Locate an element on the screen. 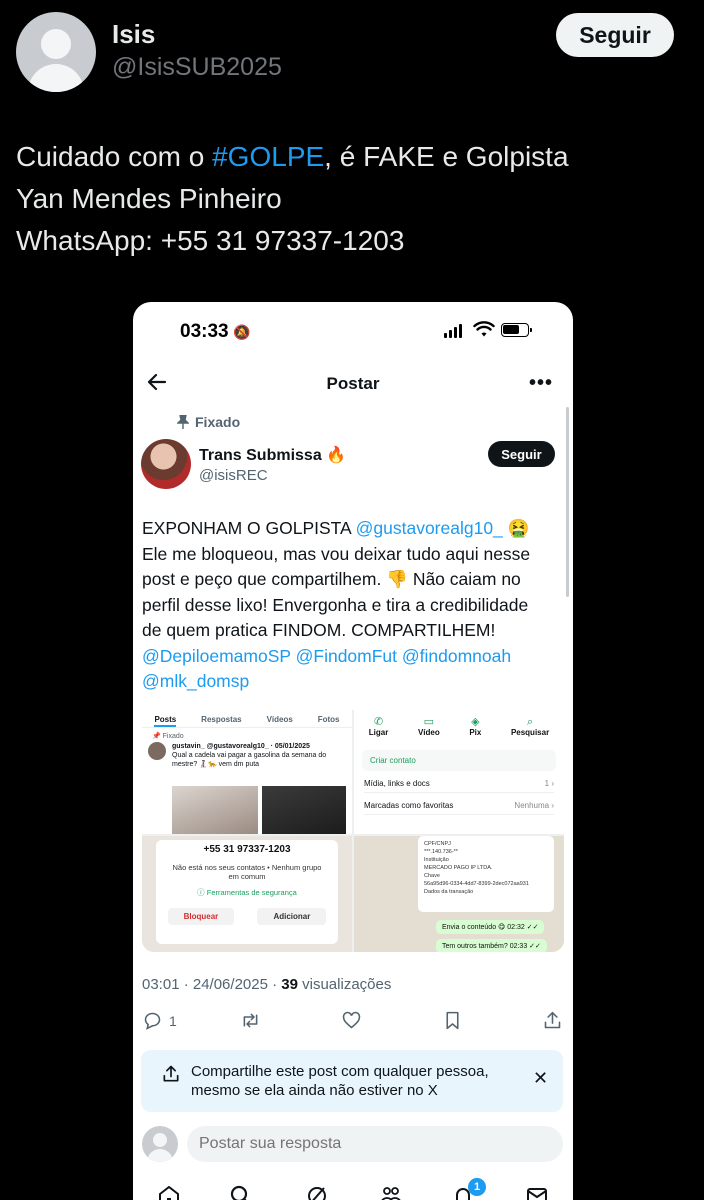  signal-icon is located at coordinates (453, 331).